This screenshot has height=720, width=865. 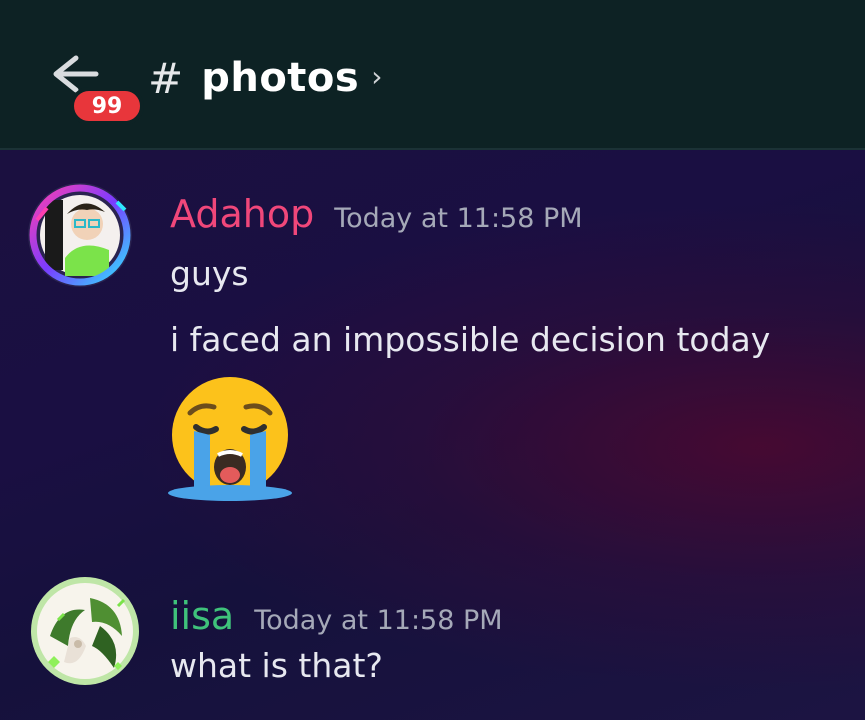 What do you see at coordinates (209, 273) in the screenshot?
I see `message-text: guys` at bounding box center [209, 273].